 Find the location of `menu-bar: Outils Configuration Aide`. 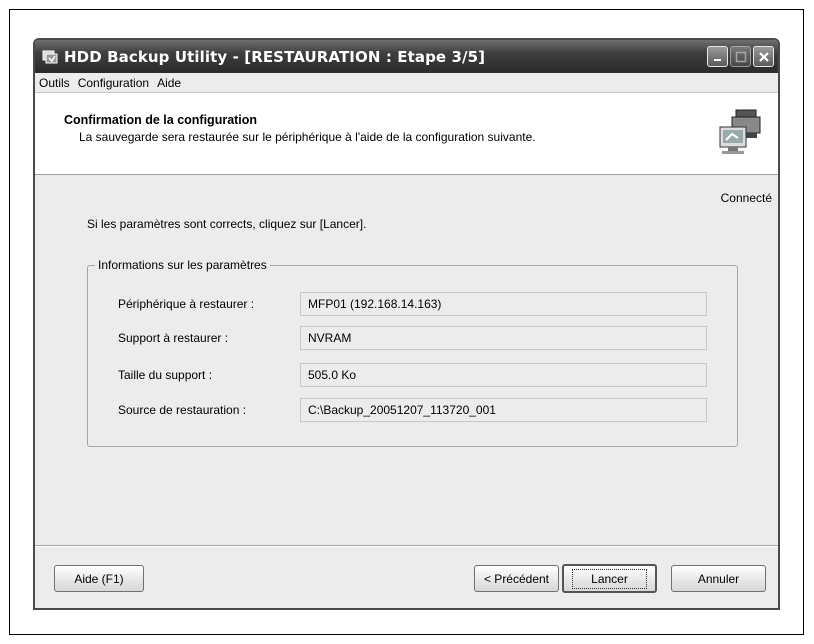

menu-bar: Outils Configuration Aide is located at coordinates (406, 83).